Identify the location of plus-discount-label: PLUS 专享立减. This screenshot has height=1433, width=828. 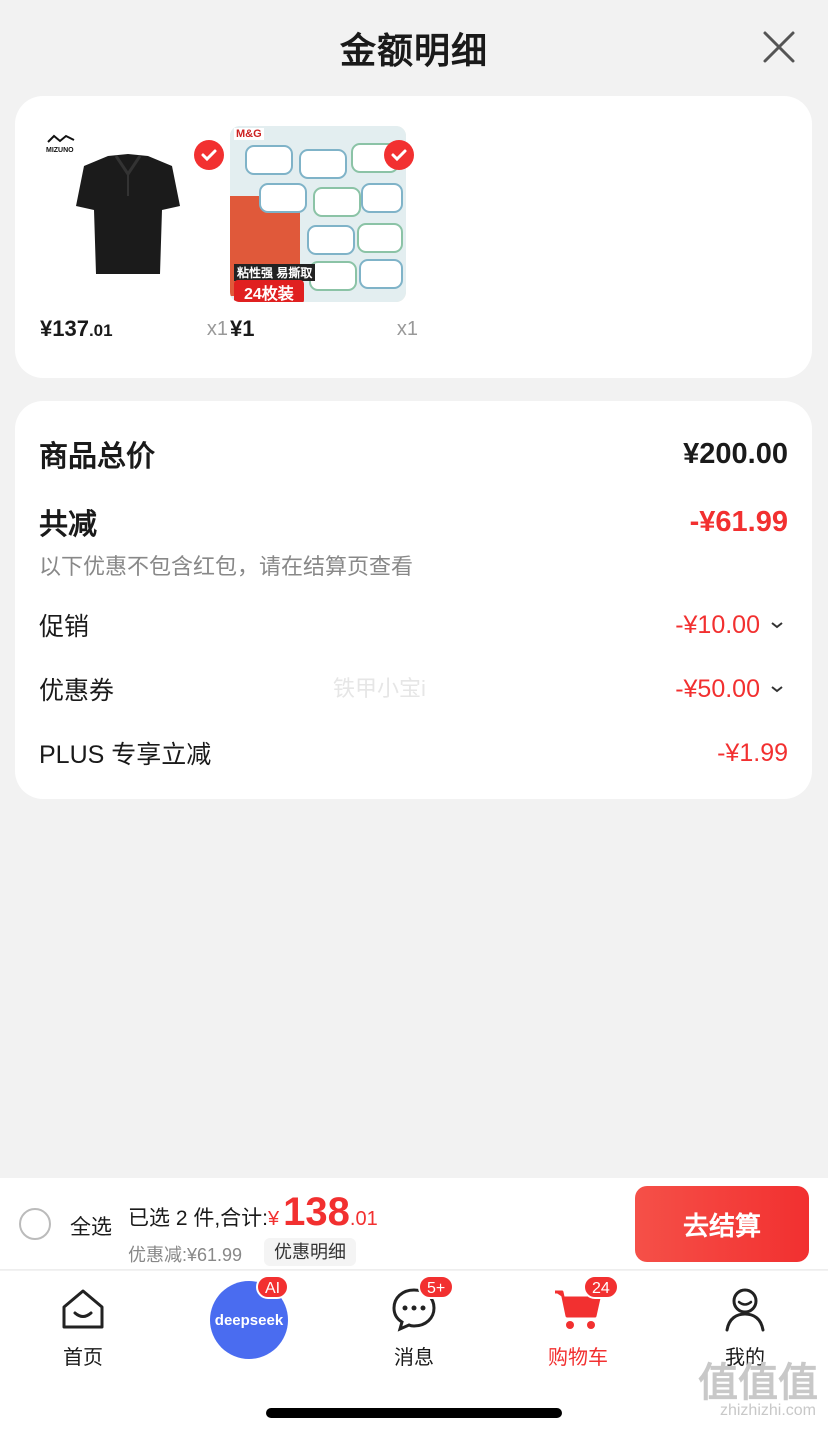
(125, 755).